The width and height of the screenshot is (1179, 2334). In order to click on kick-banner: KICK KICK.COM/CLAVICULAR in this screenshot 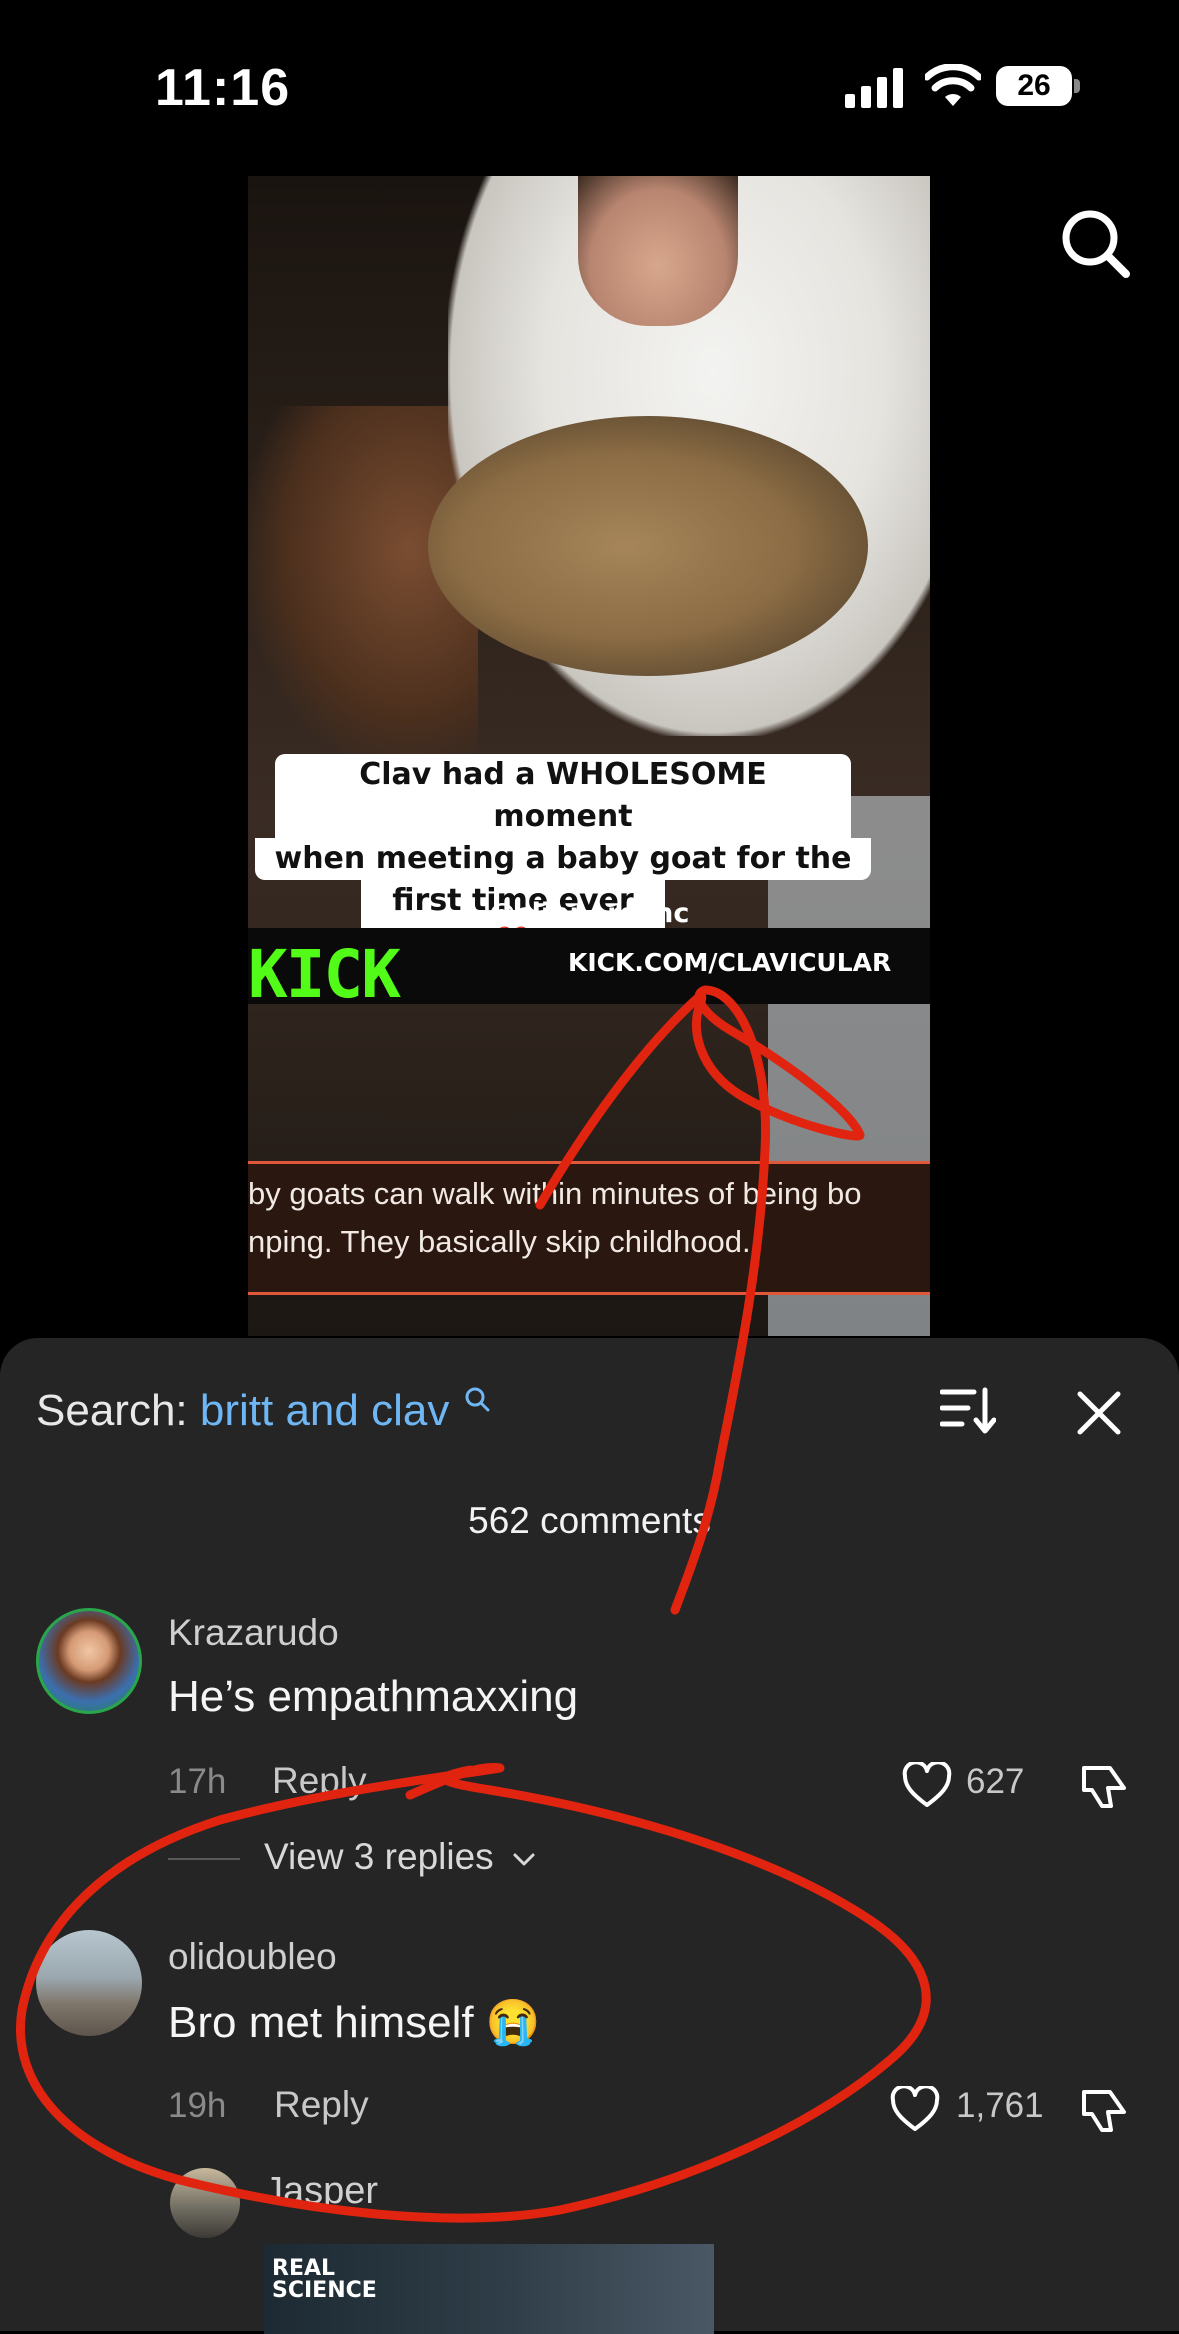, I will do `click(589, 970)`.